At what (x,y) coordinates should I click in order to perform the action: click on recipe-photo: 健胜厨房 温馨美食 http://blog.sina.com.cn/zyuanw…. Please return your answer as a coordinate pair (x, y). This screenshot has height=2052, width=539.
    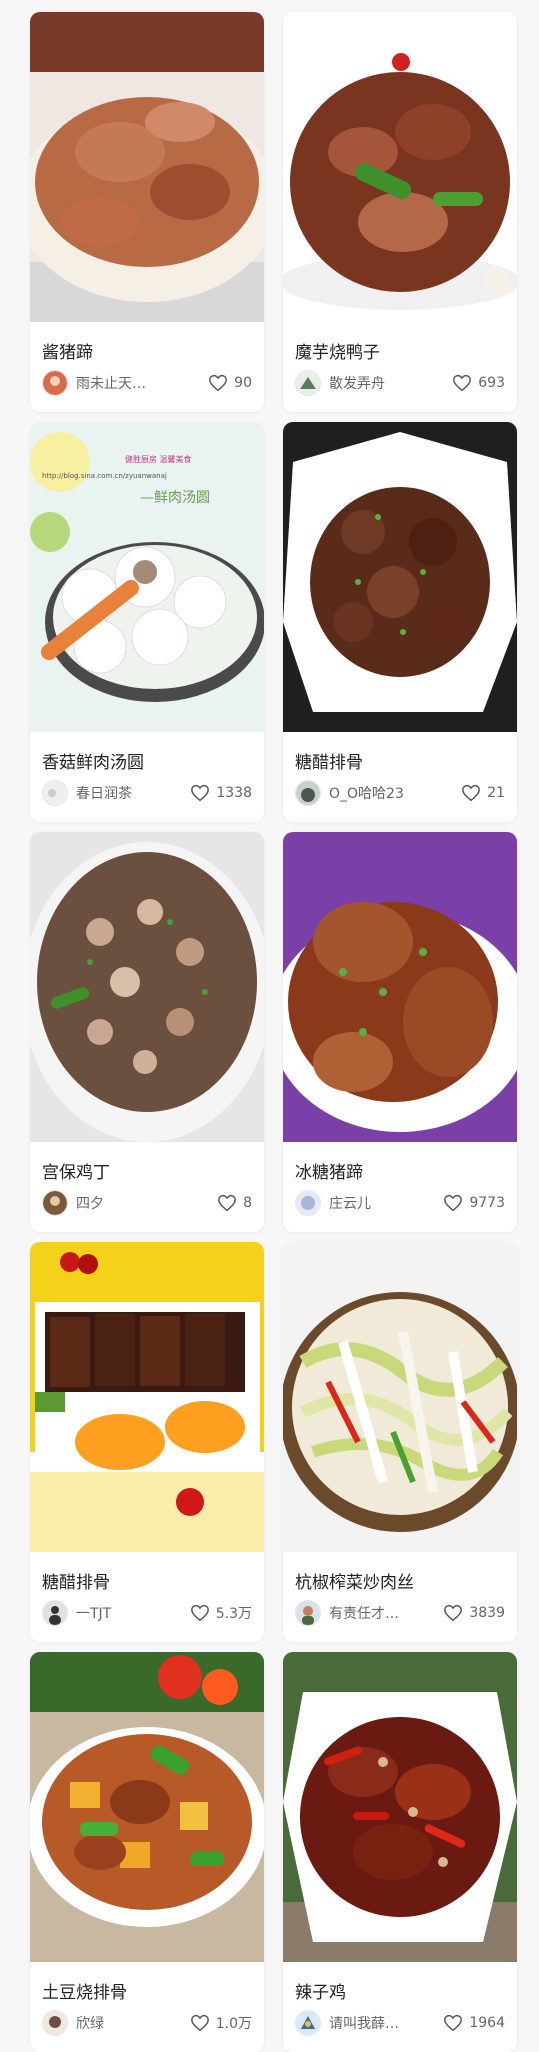
    Looking at the image, I should click on (147, 577).